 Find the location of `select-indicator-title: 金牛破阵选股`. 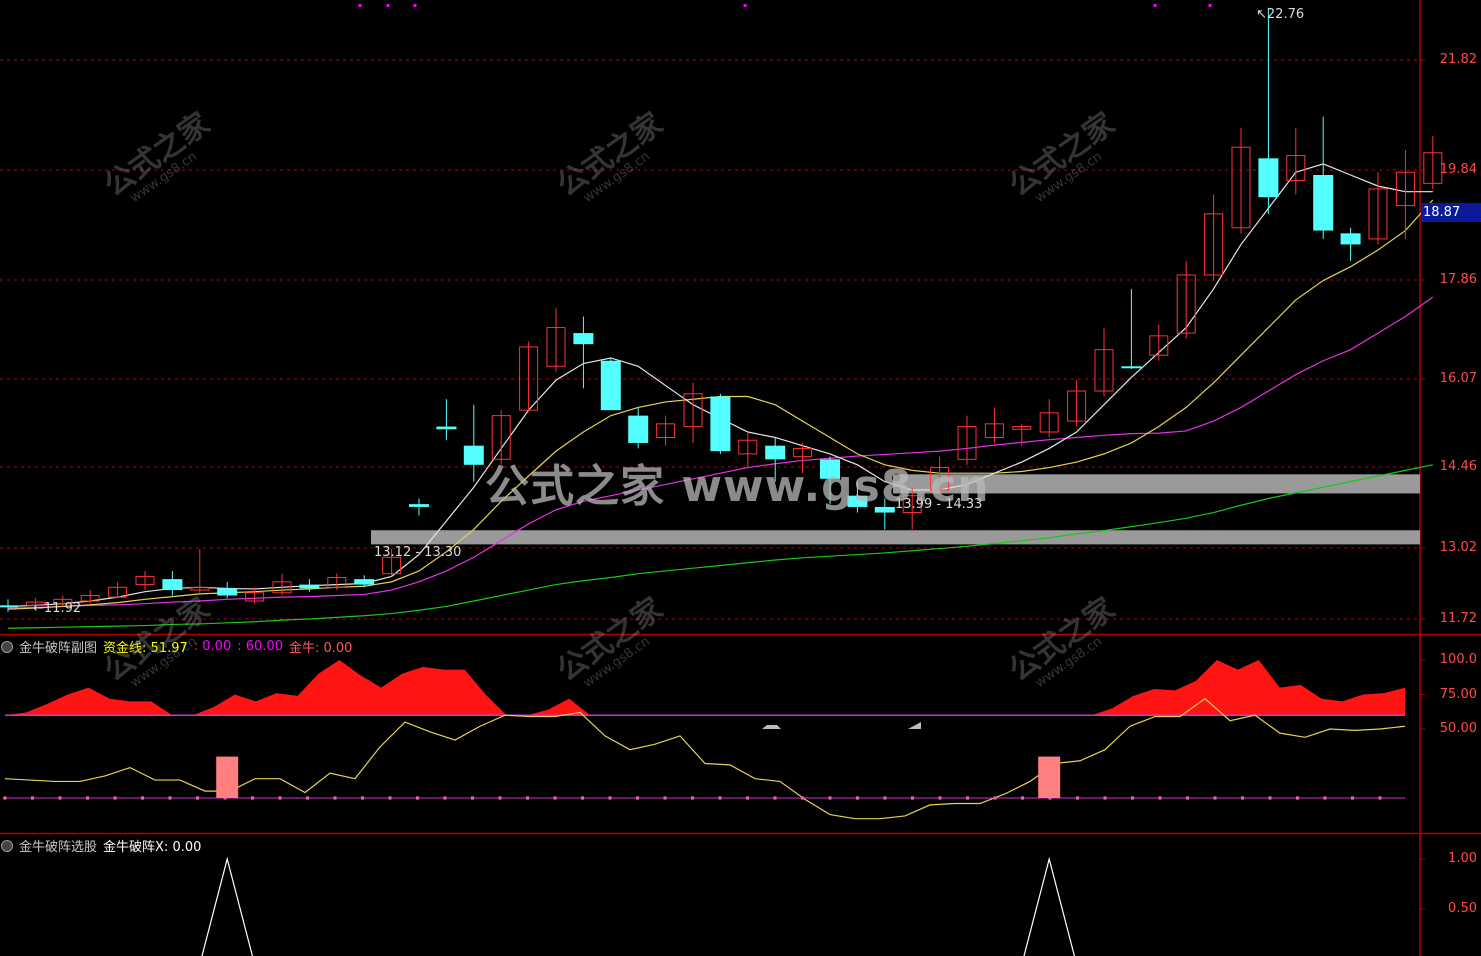

select-indicator-title: 金牛破阵选股 is located at coordinates (58, 847).